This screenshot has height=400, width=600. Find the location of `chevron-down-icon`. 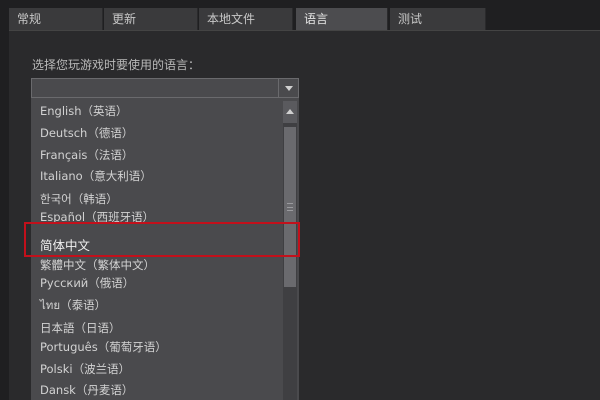

chevron-down-icon is located at coordinates (289, 88).